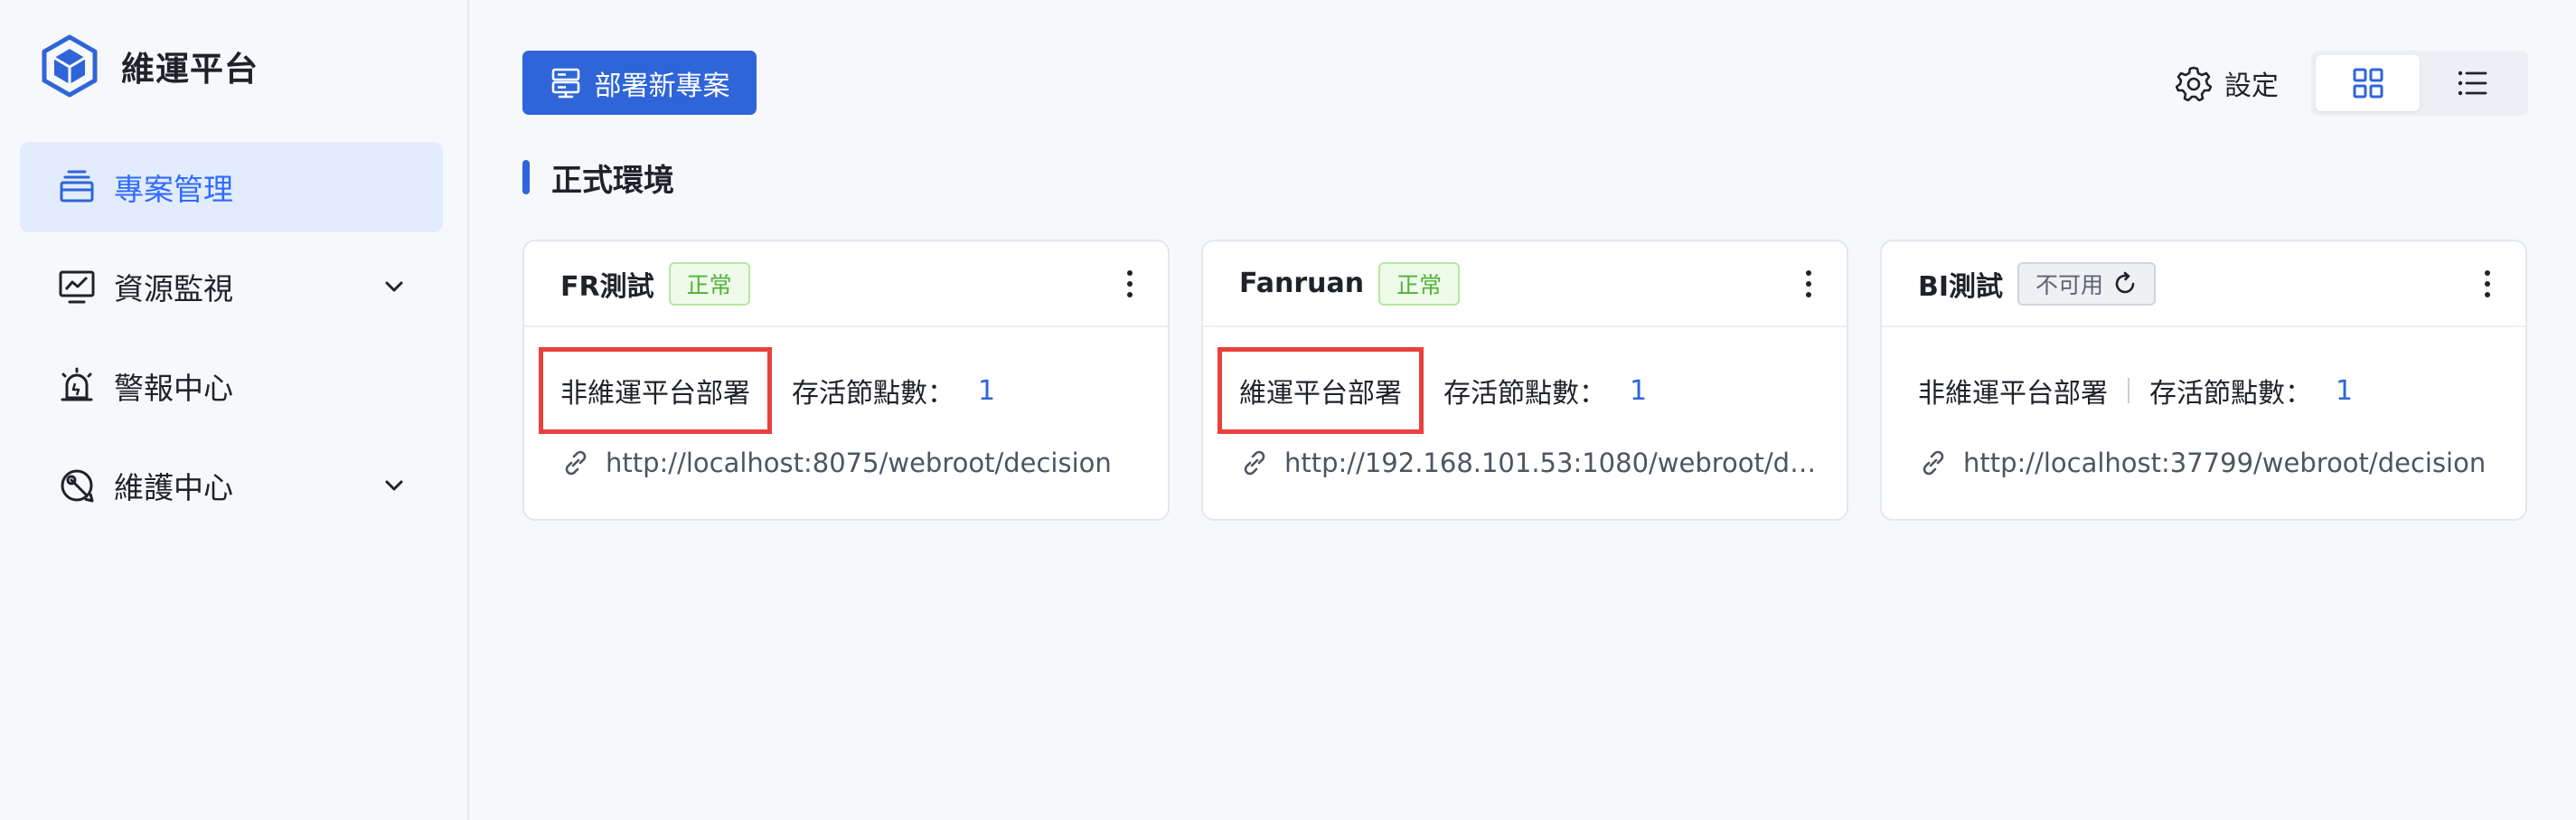  Describe the element at coordinates (2224, 463) in the screenshot. I see `card-url: http://localhost:37799/webroot/decision` at that location.